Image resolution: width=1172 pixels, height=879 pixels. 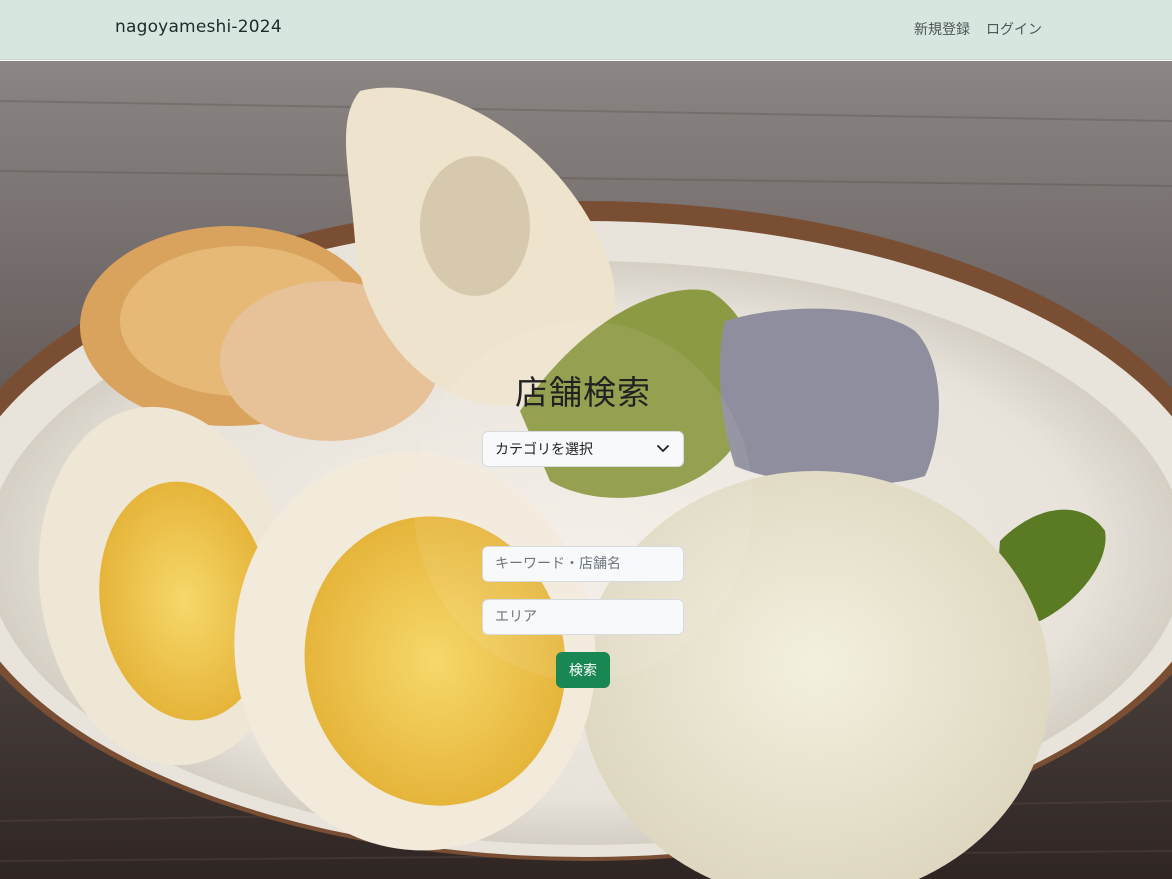 I want to click on navbar: nagoyameshi-2024 新規登録 ログイン, so click(x=586, y=30).